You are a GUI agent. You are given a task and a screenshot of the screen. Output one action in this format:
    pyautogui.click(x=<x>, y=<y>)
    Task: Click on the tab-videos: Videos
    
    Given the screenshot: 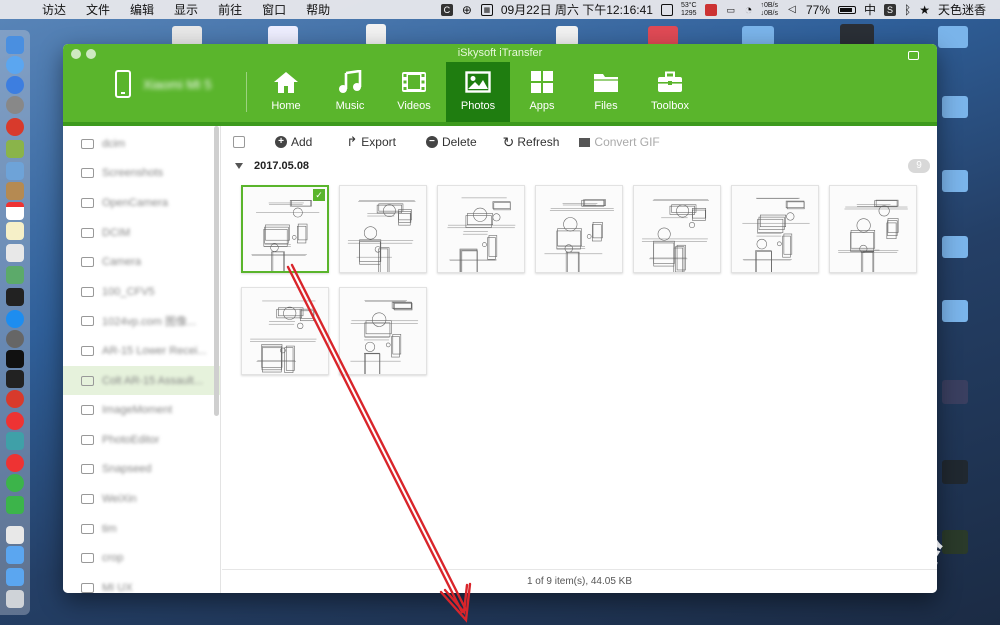 What is the action you would take?
    pyautogui.click(x=414, y=92)
    